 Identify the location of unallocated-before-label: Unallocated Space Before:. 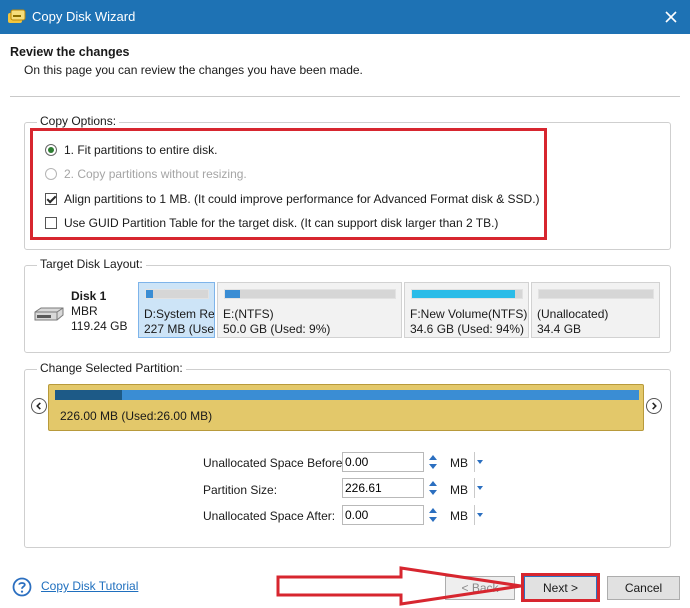
(274, 463).